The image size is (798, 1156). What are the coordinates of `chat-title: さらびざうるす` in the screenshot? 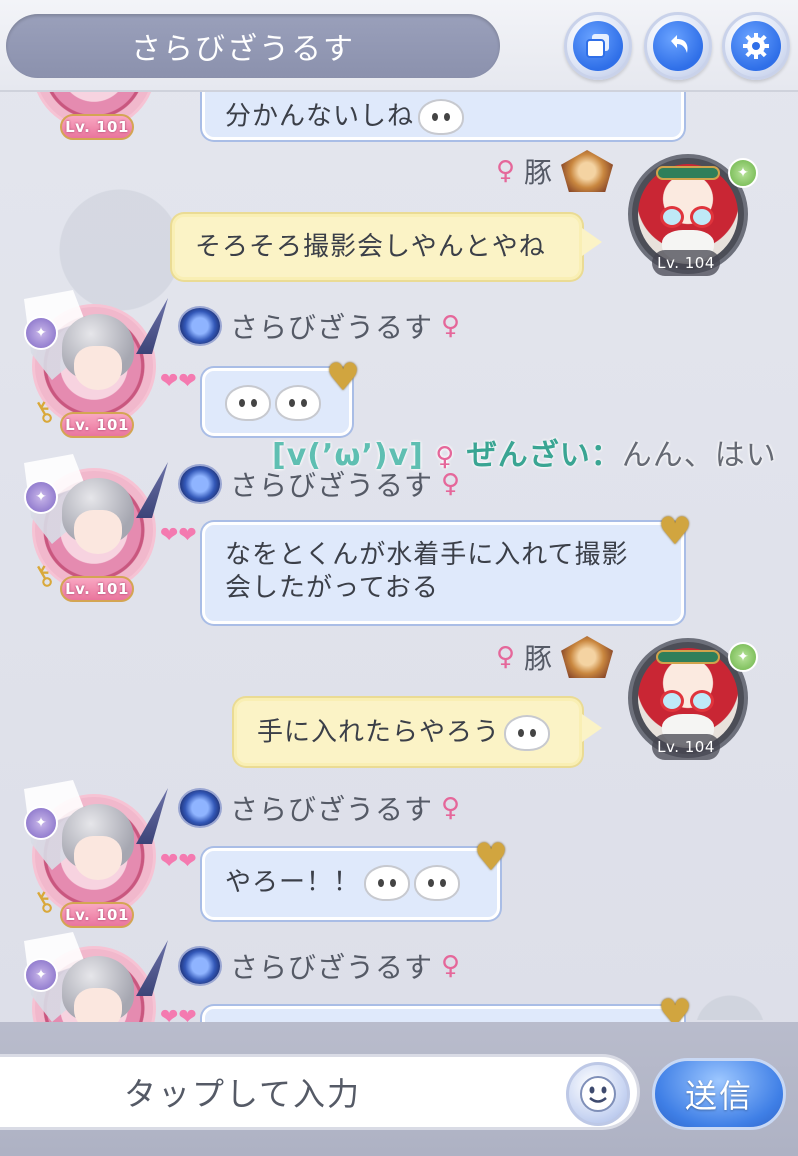 It's located at (253, 46).